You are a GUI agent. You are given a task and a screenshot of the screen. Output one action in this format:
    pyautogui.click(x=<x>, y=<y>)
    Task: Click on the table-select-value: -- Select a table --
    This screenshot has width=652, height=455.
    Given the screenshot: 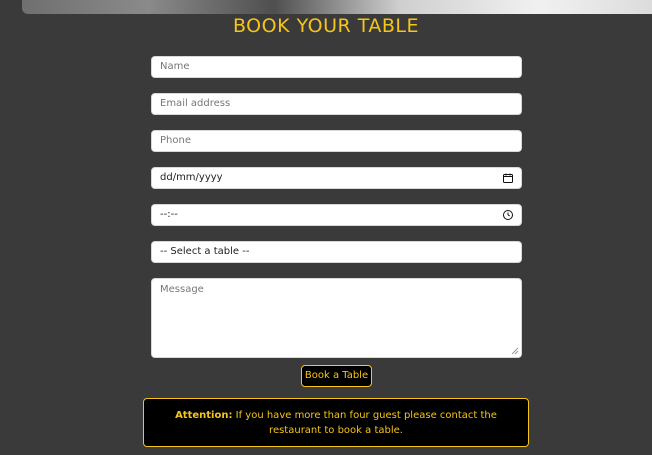 What is the action you would take?
    pyautogui.click(x=205, y=251)
    